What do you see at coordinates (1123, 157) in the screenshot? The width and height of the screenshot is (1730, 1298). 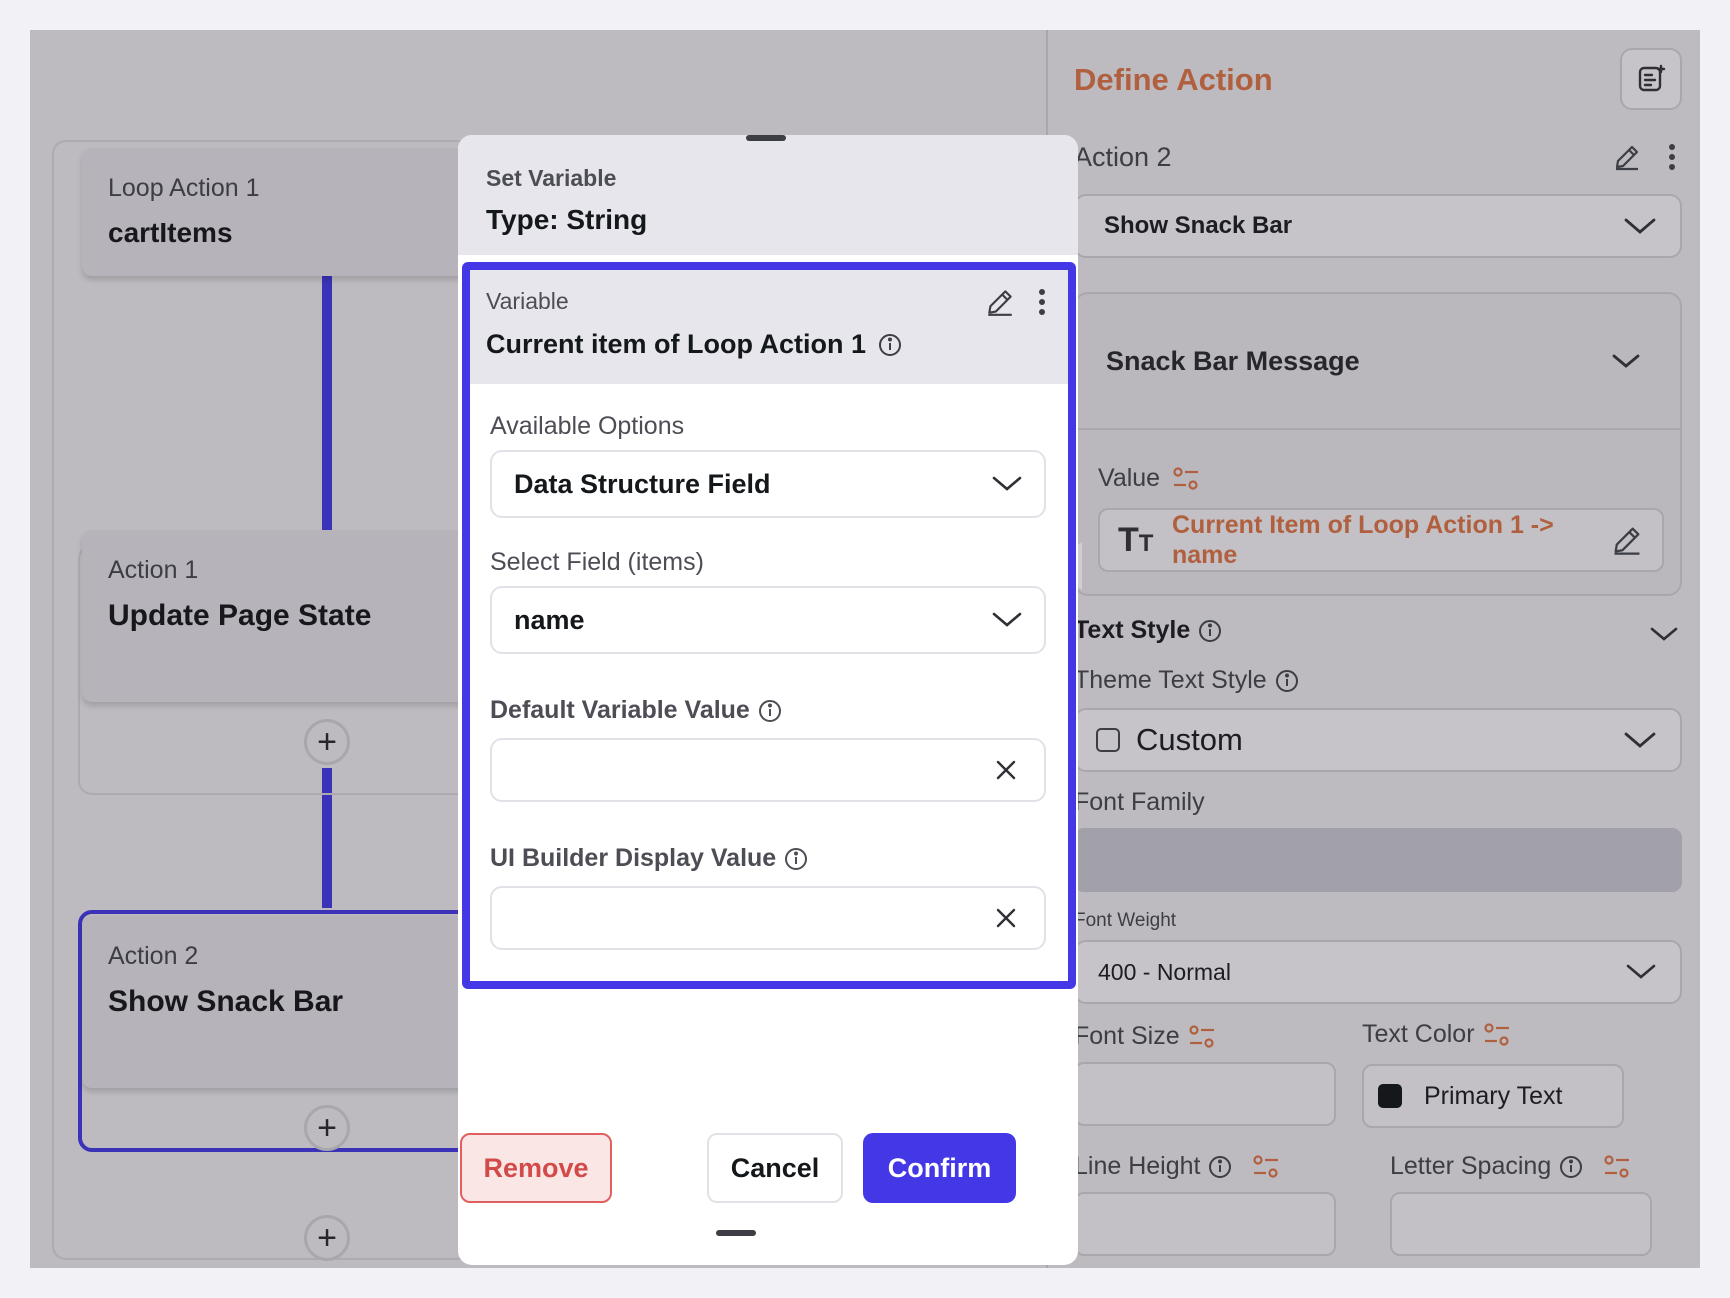 I see `action-name: Action 2` at bounding box center [1123, 157].